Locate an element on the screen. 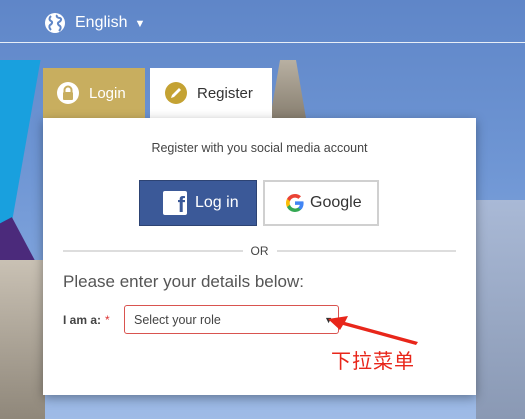 This screenshot has height=419, width=525. or-divider: OR is located at coordinates (259, 251).